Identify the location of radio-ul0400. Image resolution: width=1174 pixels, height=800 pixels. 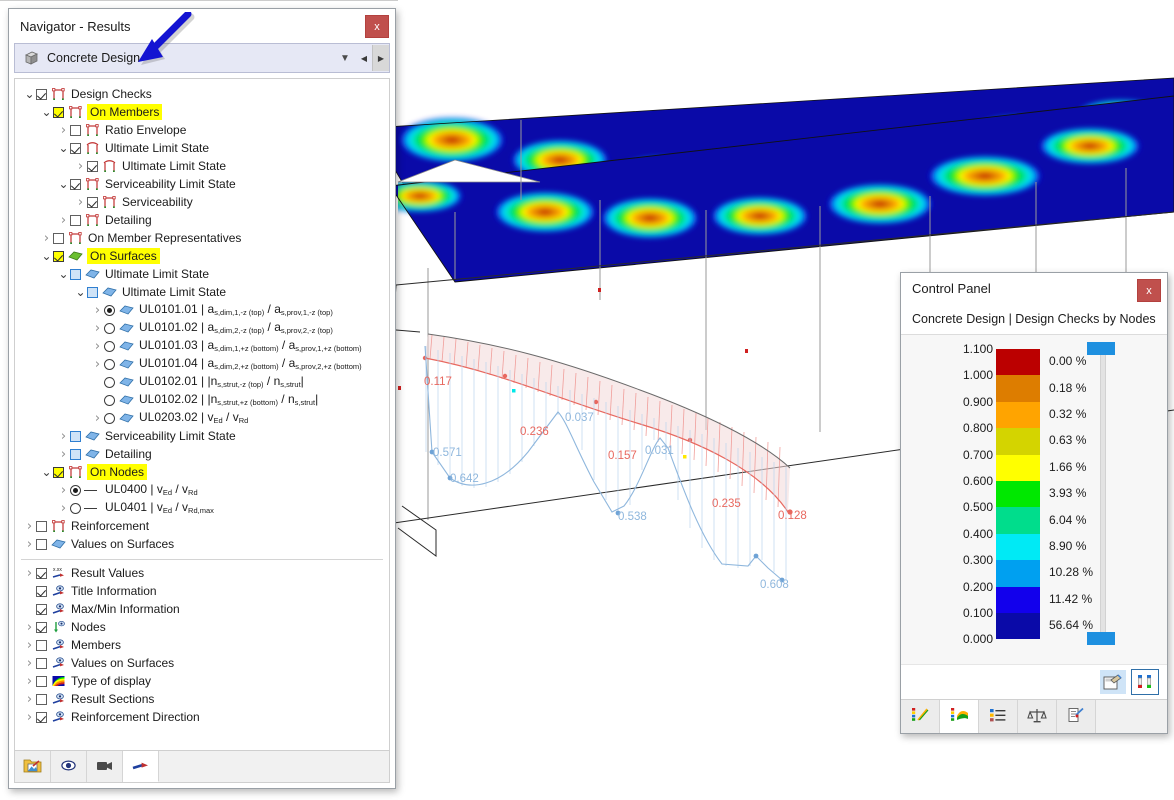
(75, 490).